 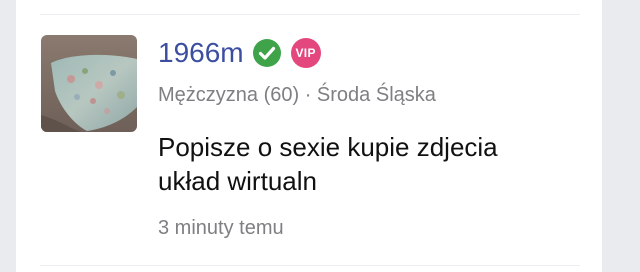 What do you see at coordinates (201, 53) in the screenshot?
I see `username-link: 1966m` at bounding box center [201, 53].